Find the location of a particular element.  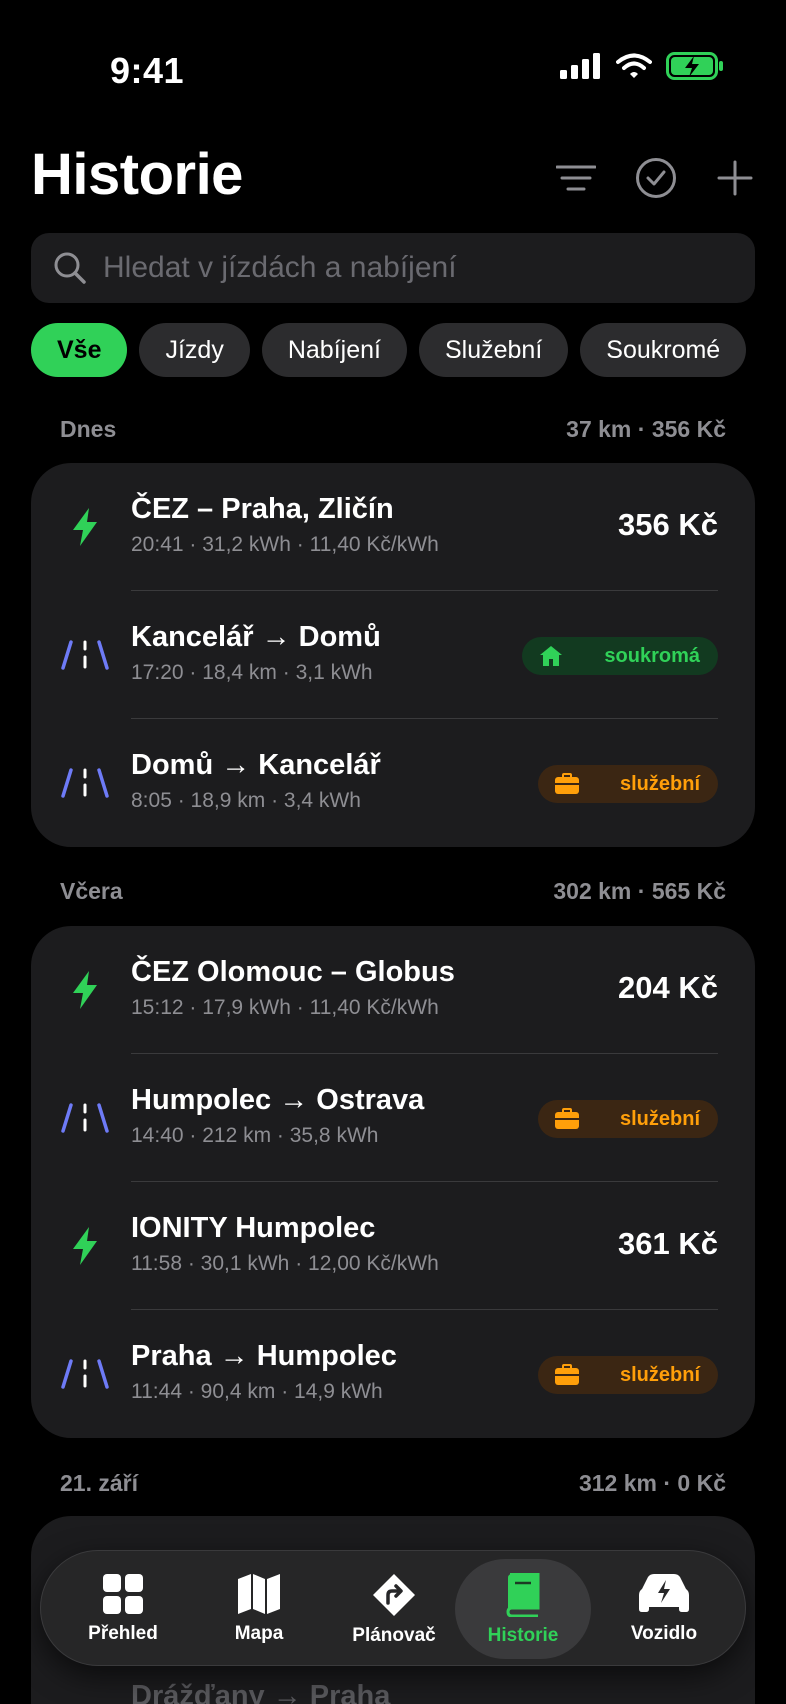

item-subtitle: 14:40 · 212 km · 35,8 kWh is located at coordinates (255, 1135).